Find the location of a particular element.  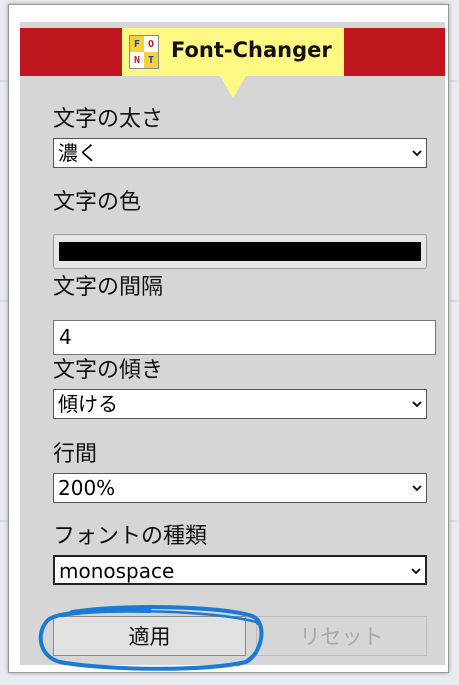

logo-letter: N is located at coordinates (137, 60).